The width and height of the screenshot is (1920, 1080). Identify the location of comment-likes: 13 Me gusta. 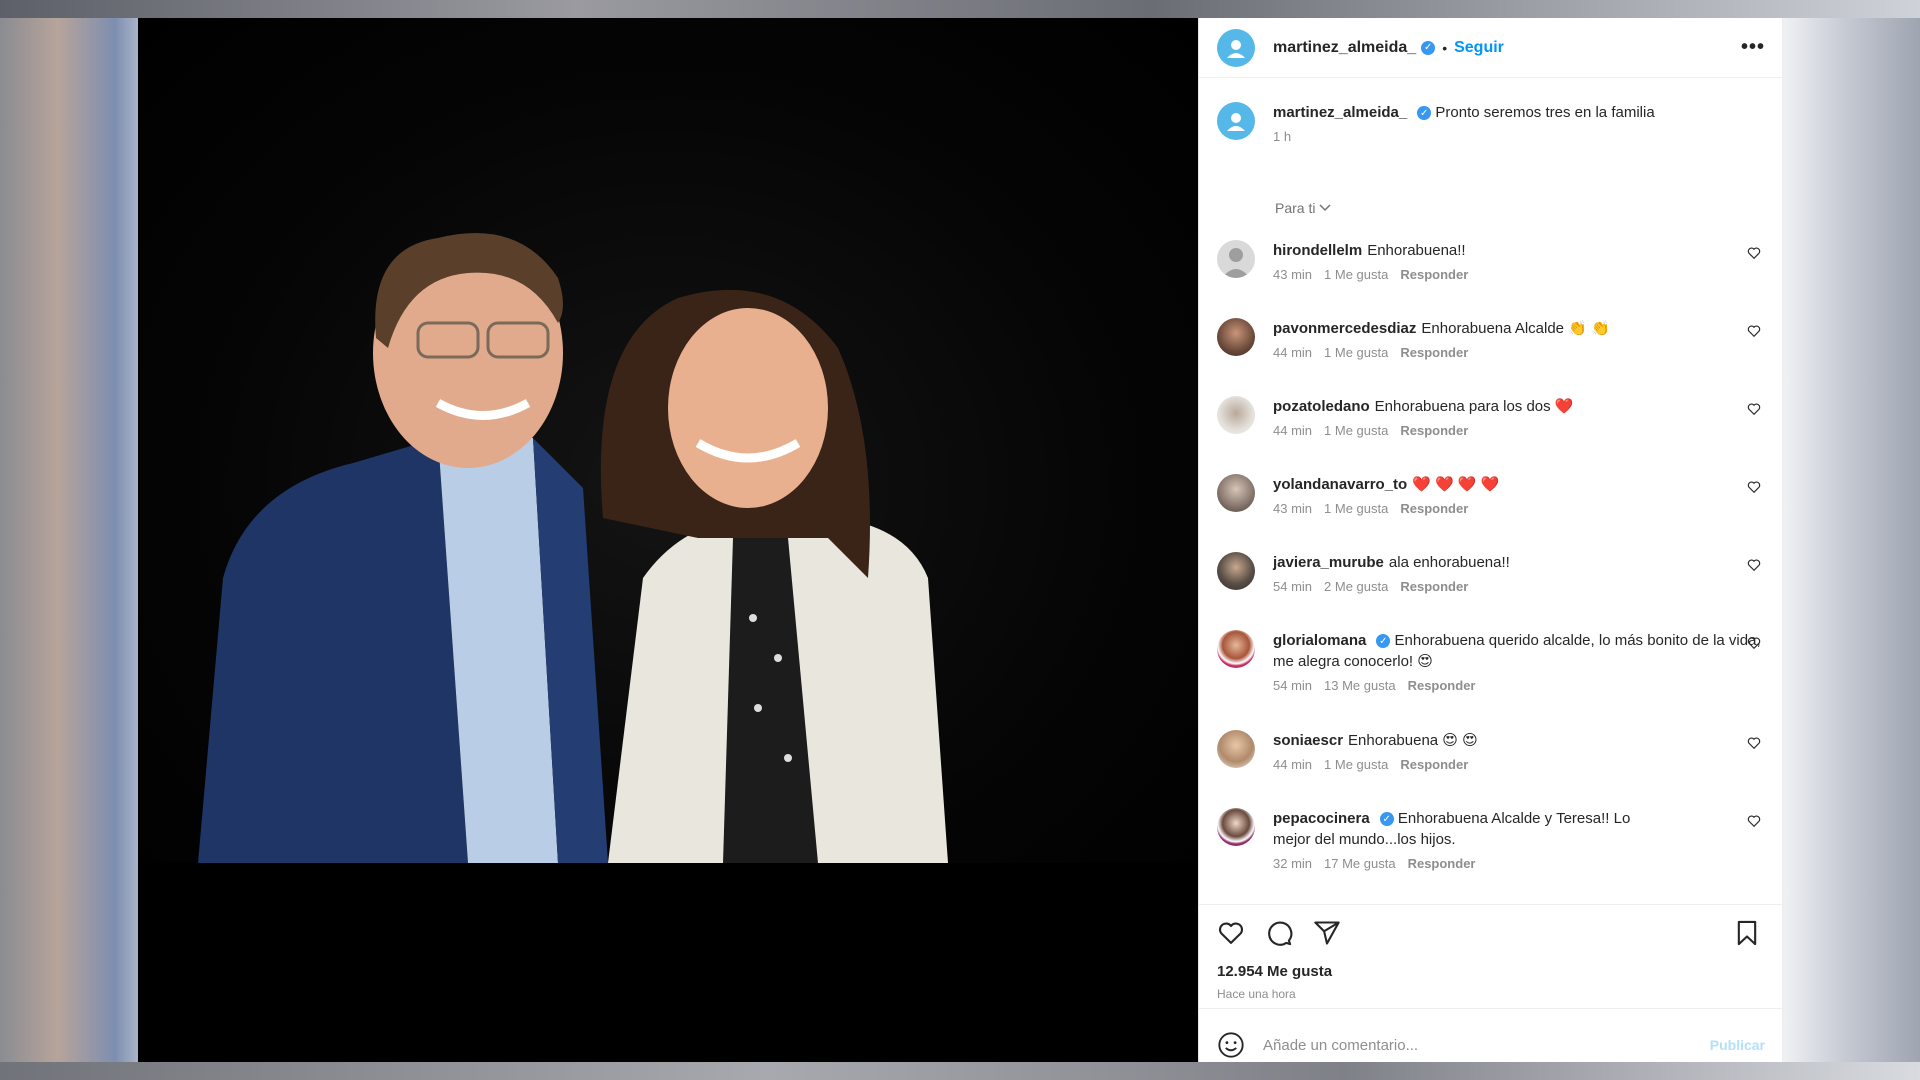
(1360, 685).